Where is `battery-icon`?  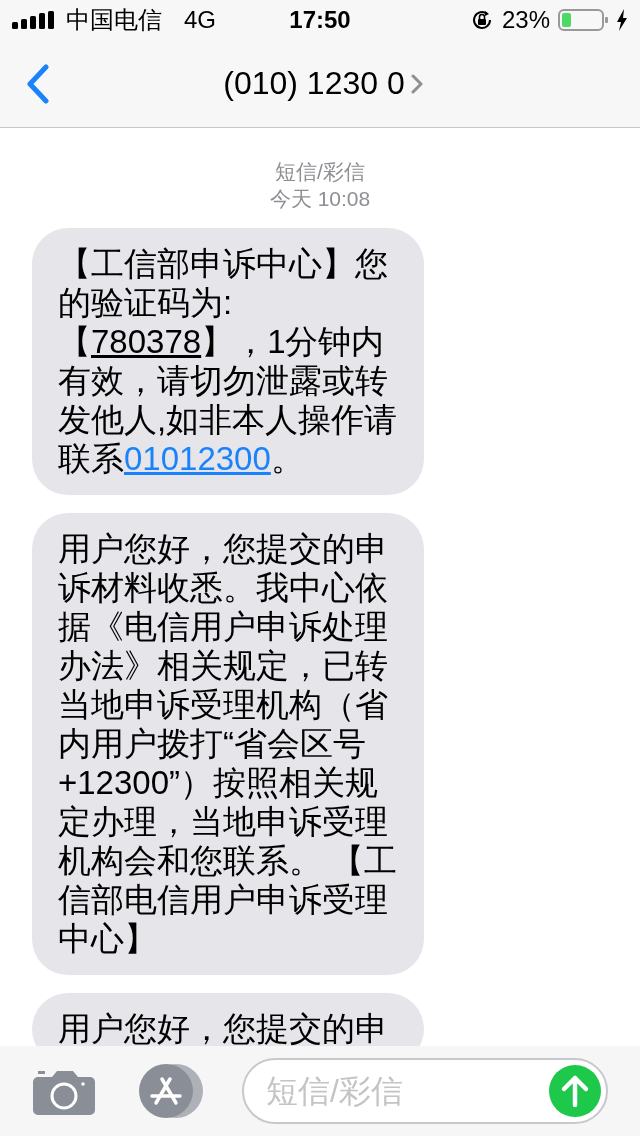
battery-icon is located at coordinates (583, 20).